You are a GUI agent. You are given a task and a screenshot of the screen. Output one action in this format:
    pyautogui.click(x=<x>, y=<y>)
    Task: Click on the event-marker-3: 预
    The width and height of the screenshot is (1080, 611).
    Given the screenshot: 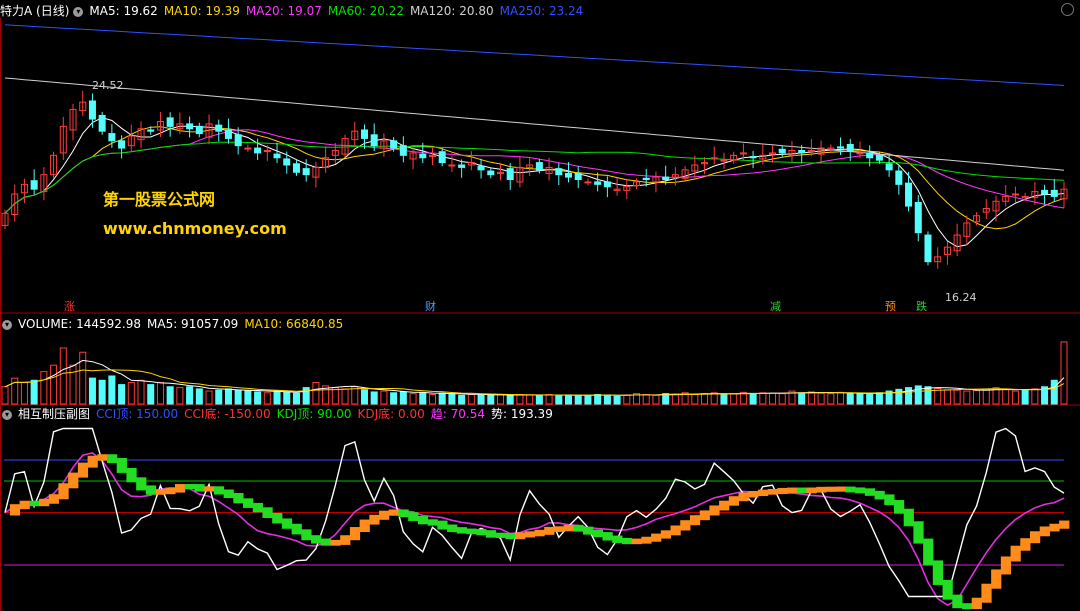 What is the action you would take?
    pyautogui.click(x=890, y=306)
    